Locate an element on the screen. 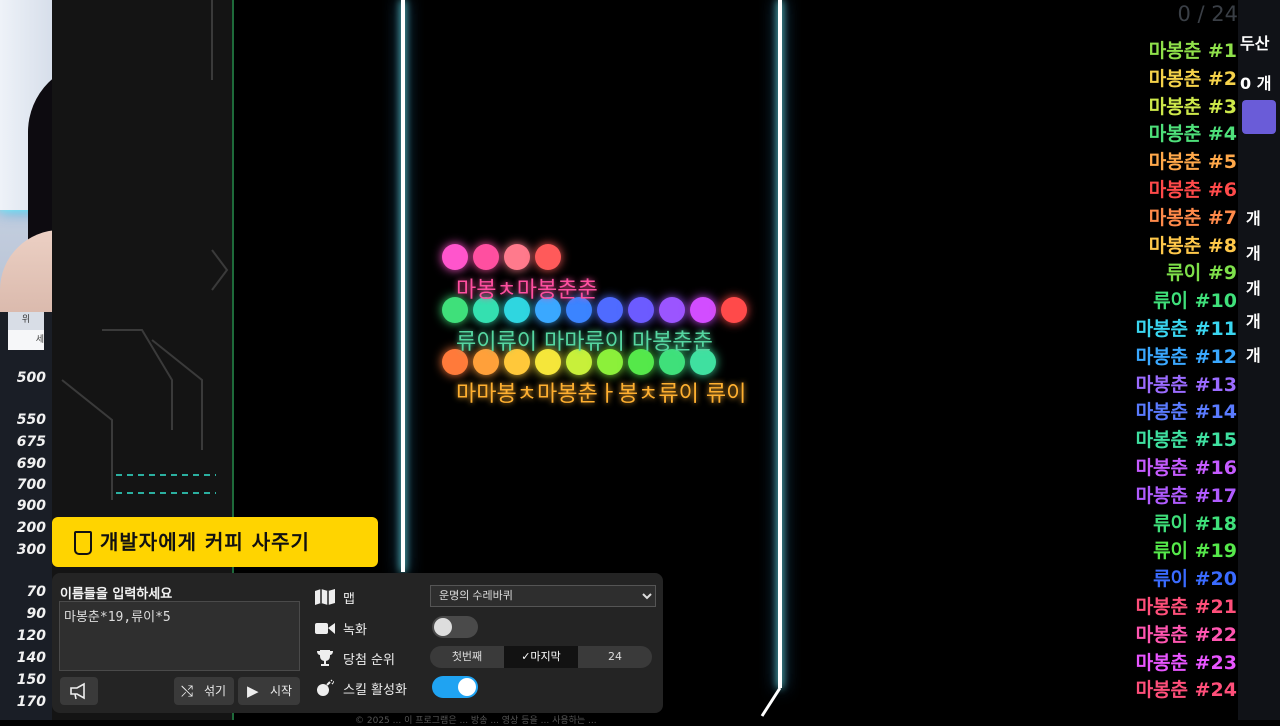 The image size is (1280, 726). map-label: 맵 is located at coordinates (349, 599).